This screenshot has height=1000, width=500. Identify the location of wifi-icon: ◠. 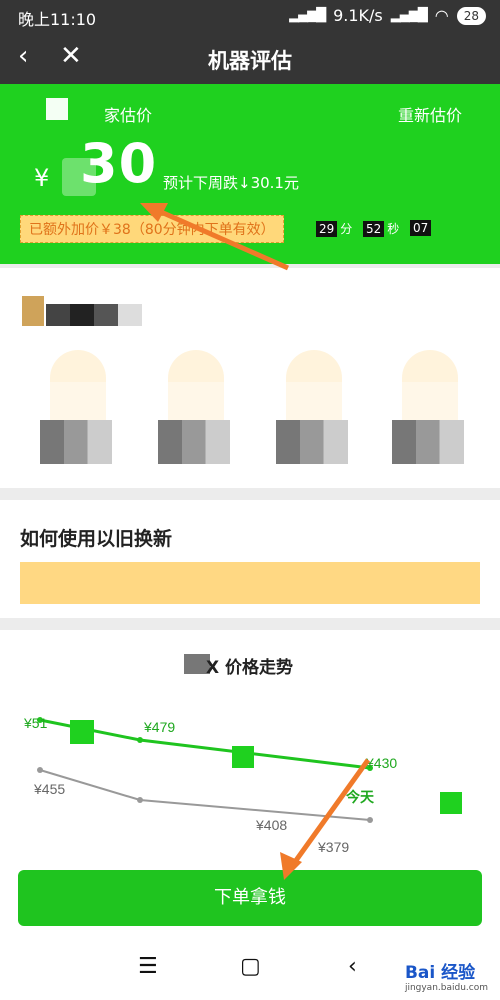
(441, 15).